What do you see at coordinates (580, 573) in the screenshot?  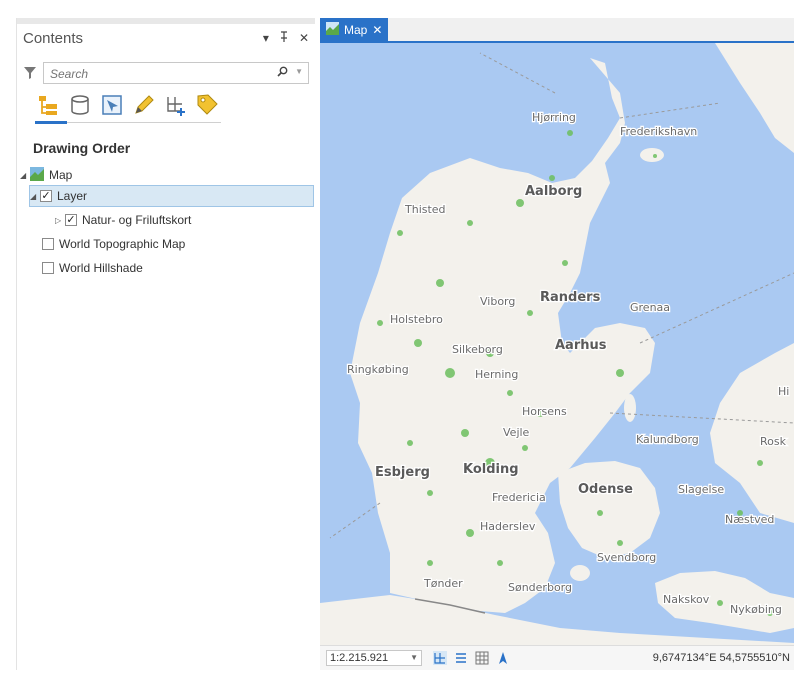 I see `island-als` at bounding box center [580, 573].